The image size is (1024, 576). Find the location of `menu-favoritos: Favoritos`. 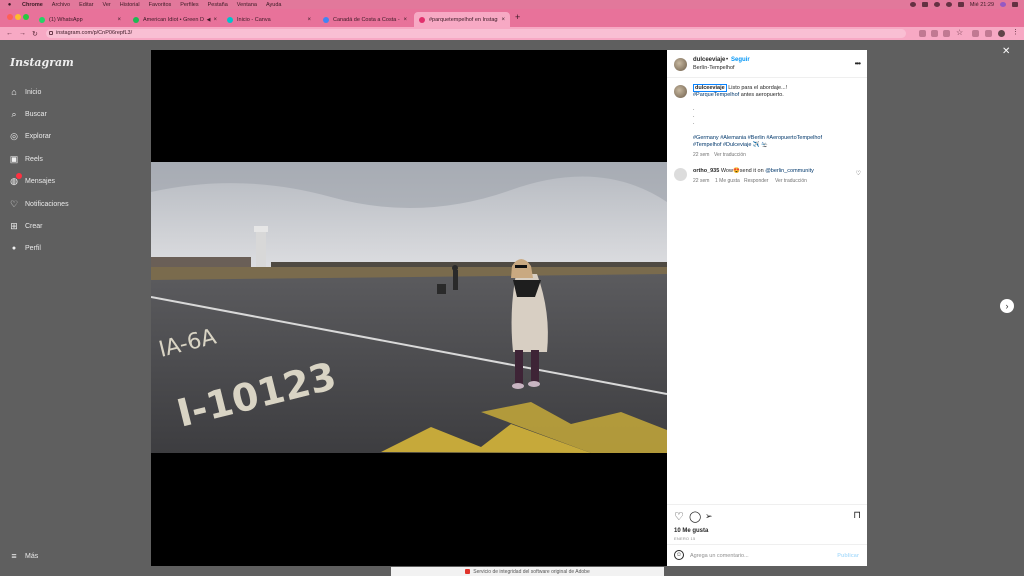

menu-favoritos: Favoritos is located at coordinates (160, 5).